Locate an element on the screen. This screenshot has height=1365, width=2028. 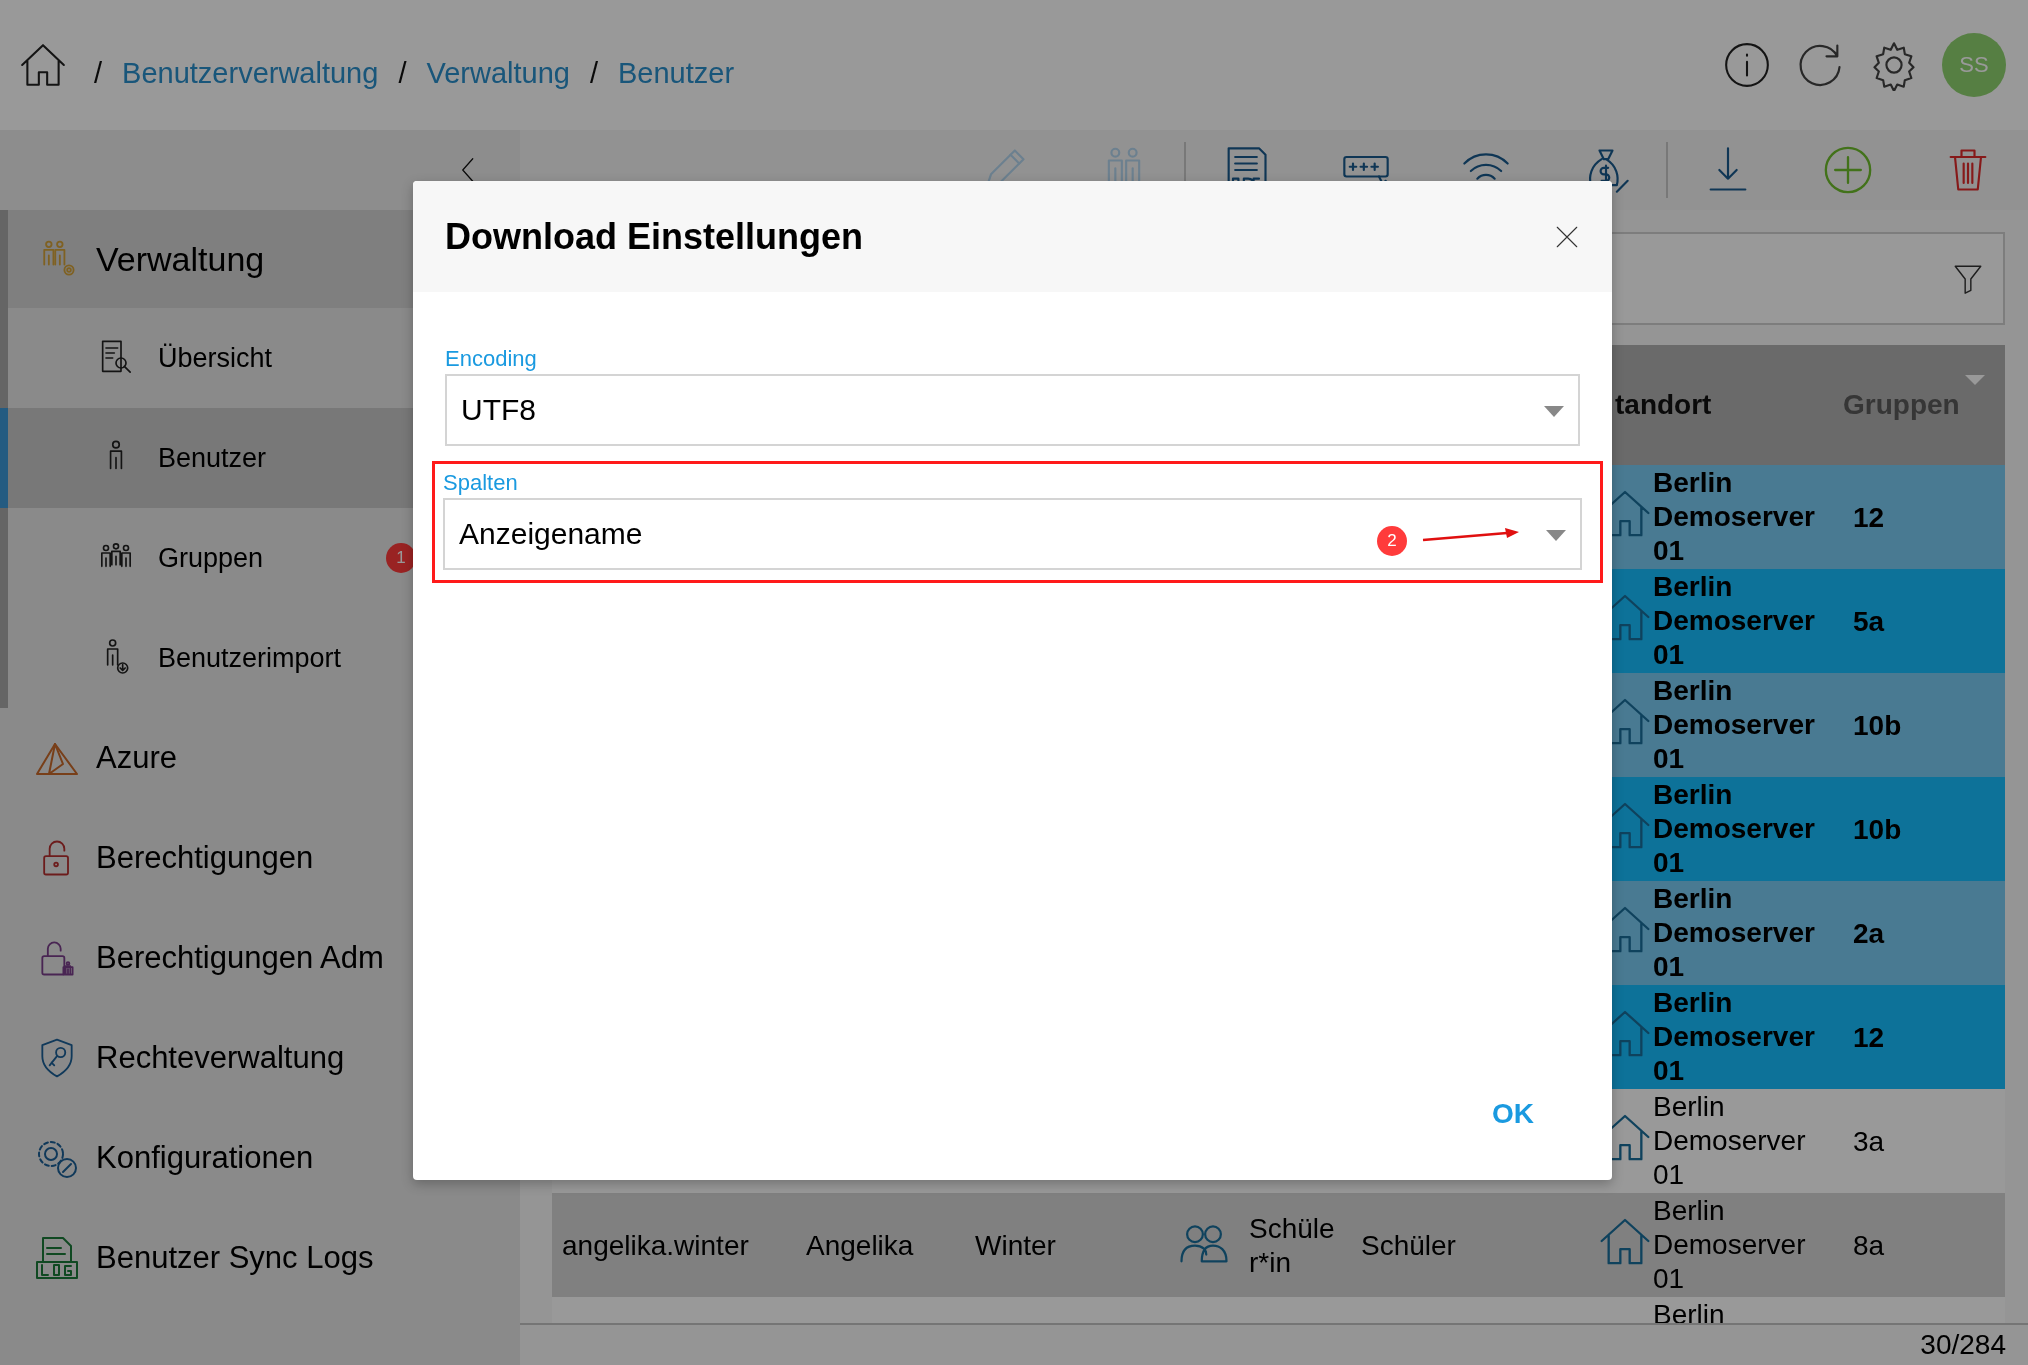
field-label: Spalten is located at coordinates (481, 483).